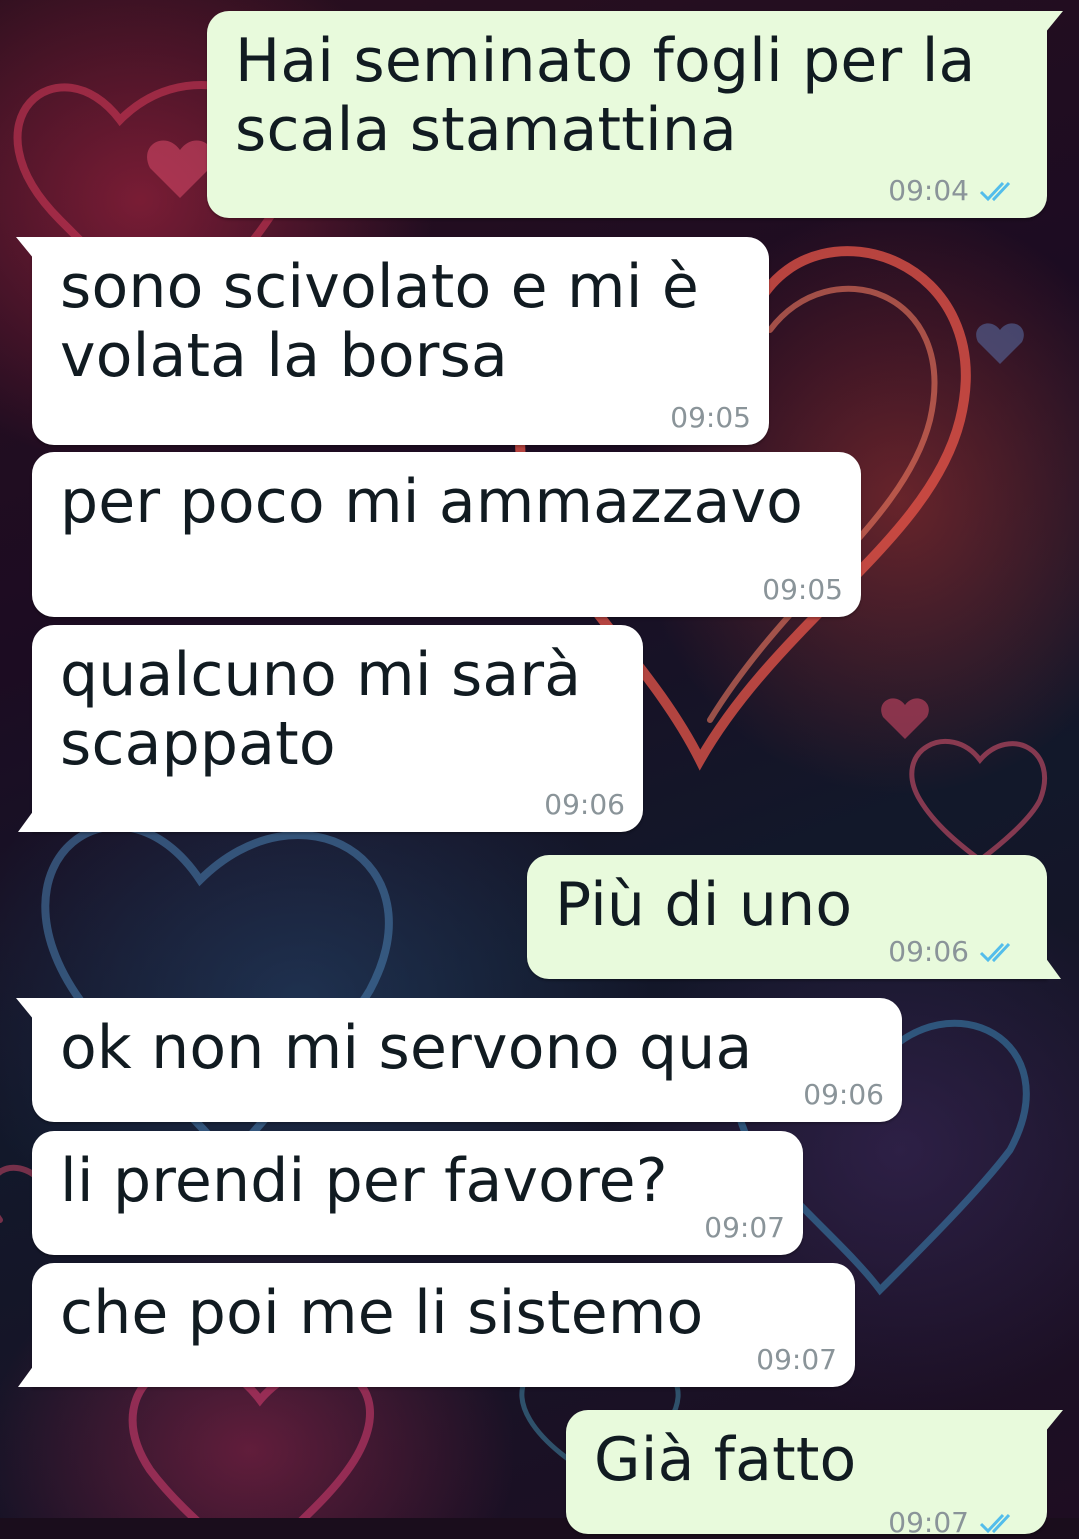 The height and width of the screenshot is (1539, 1079). I want to click on incoming-message-bubble: li prendi per favore? 09:07, so click(417, 1193).